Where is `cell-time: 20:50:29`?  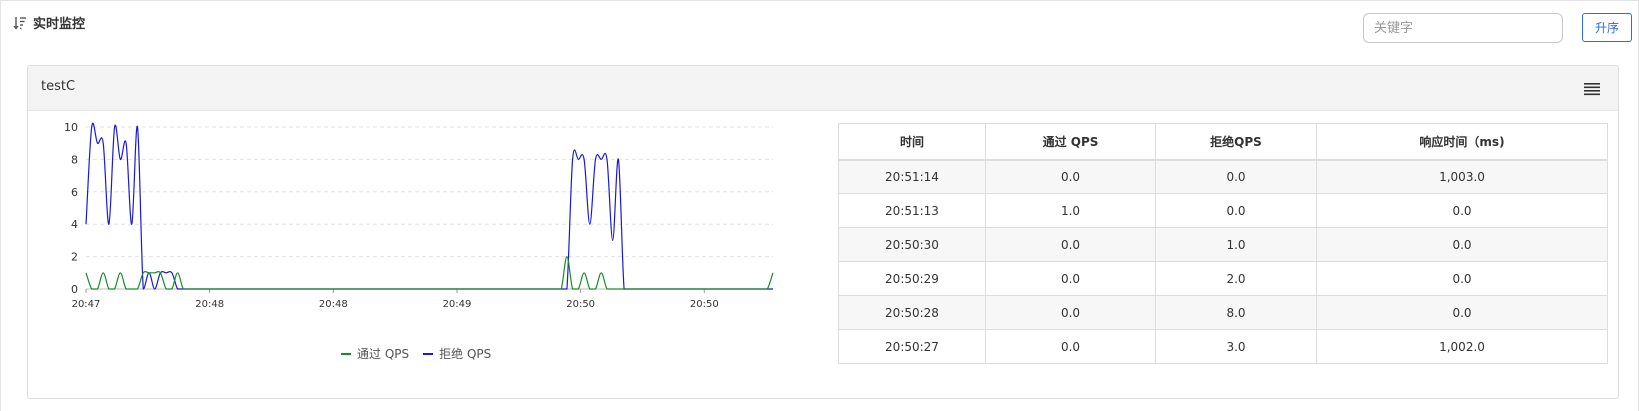 cell-time: 20:50:29 is located at coordinates (912, 278).